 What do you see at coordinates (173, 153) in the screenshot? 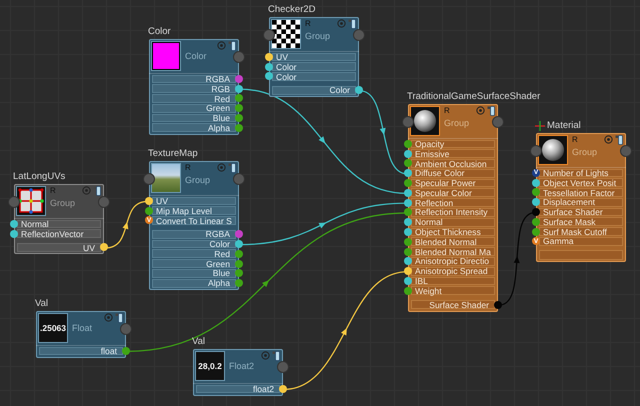
I see `node-title: TextureMap` at bounding box center [173, 153].